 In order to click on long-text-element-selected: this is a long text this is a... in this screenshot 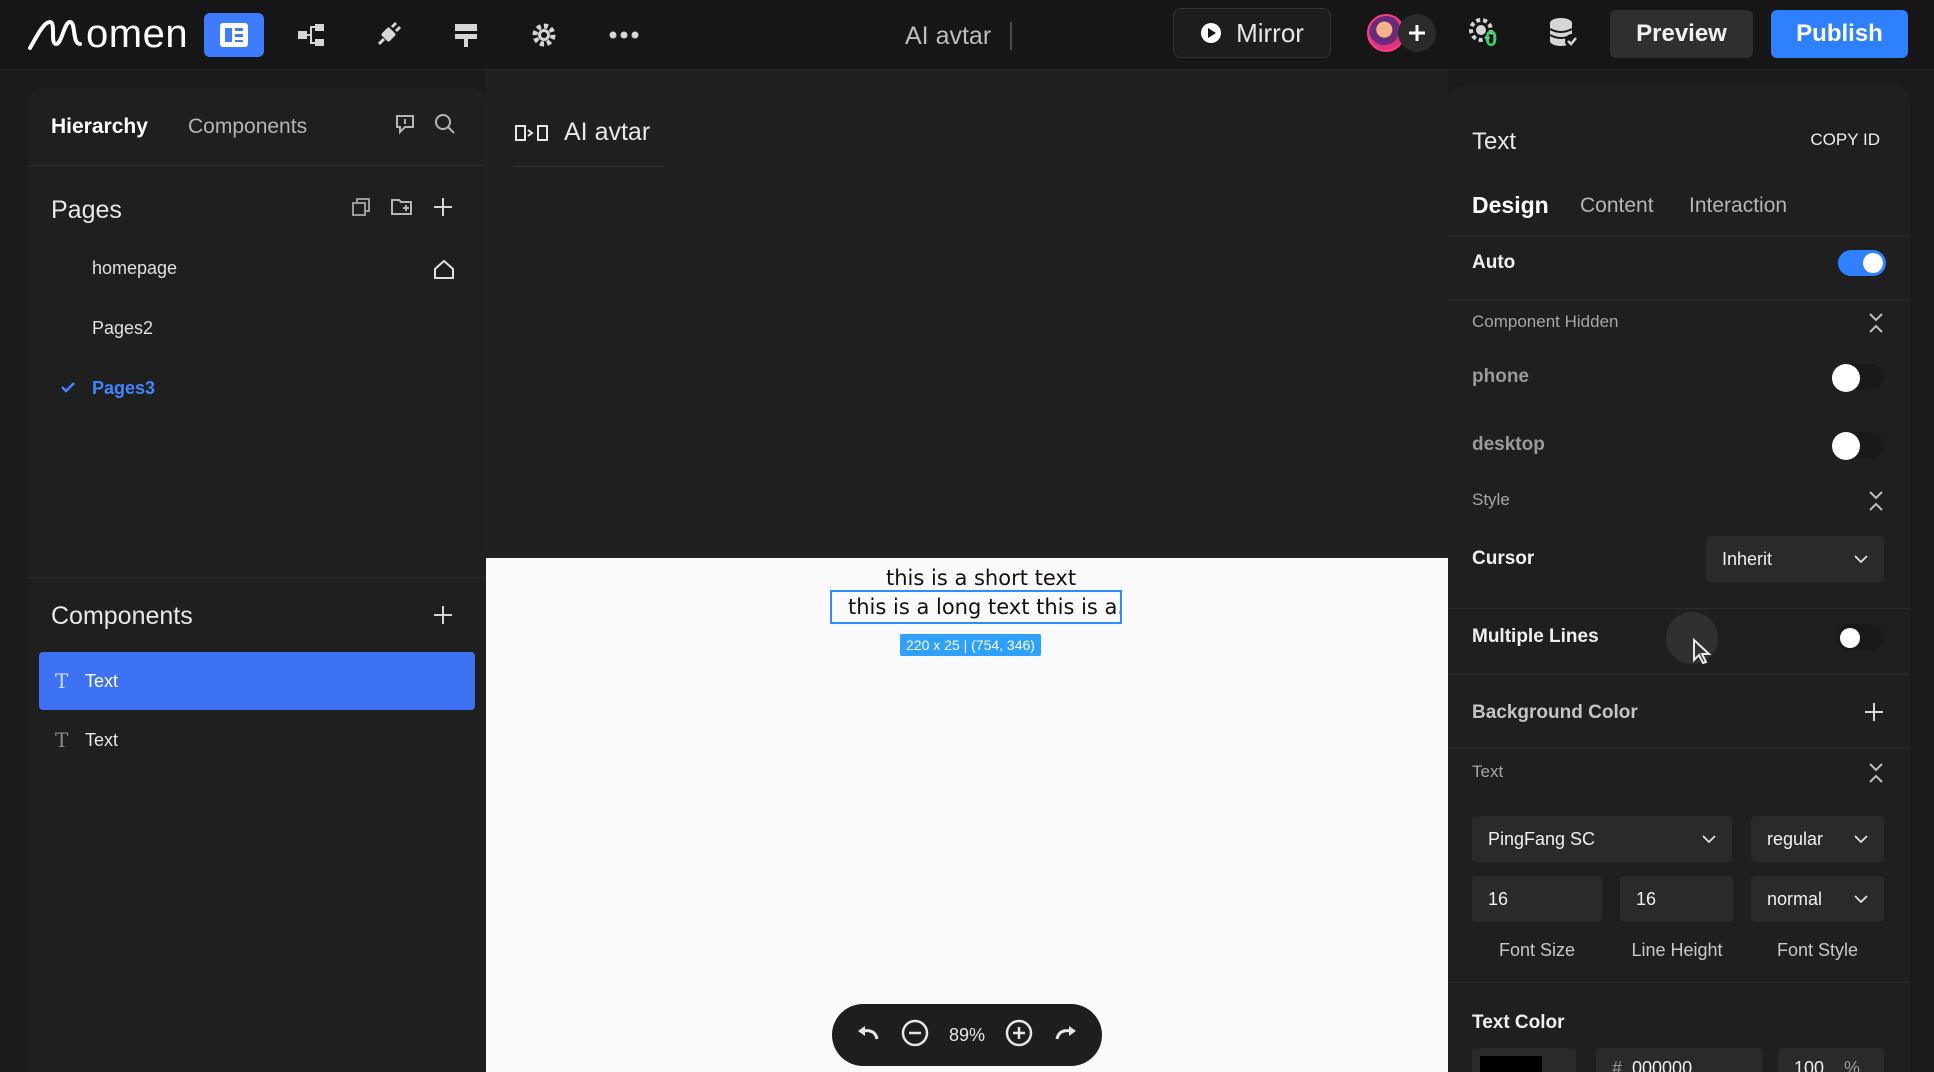, I will do `click(976, 607)`.